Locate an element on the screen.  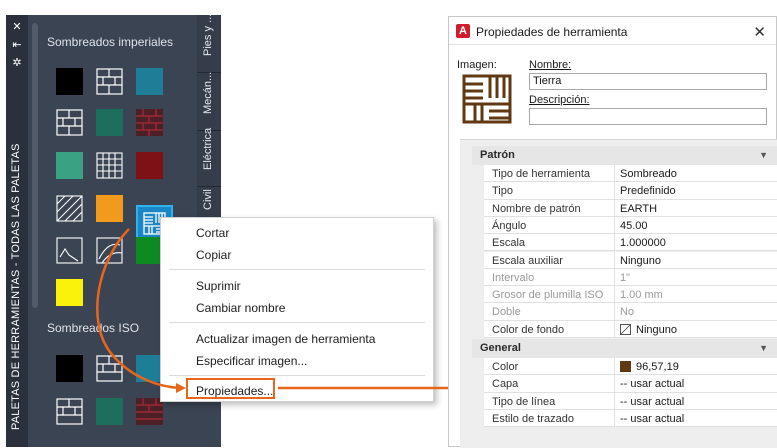
property-name: Color is located at coordinates (505, 367).